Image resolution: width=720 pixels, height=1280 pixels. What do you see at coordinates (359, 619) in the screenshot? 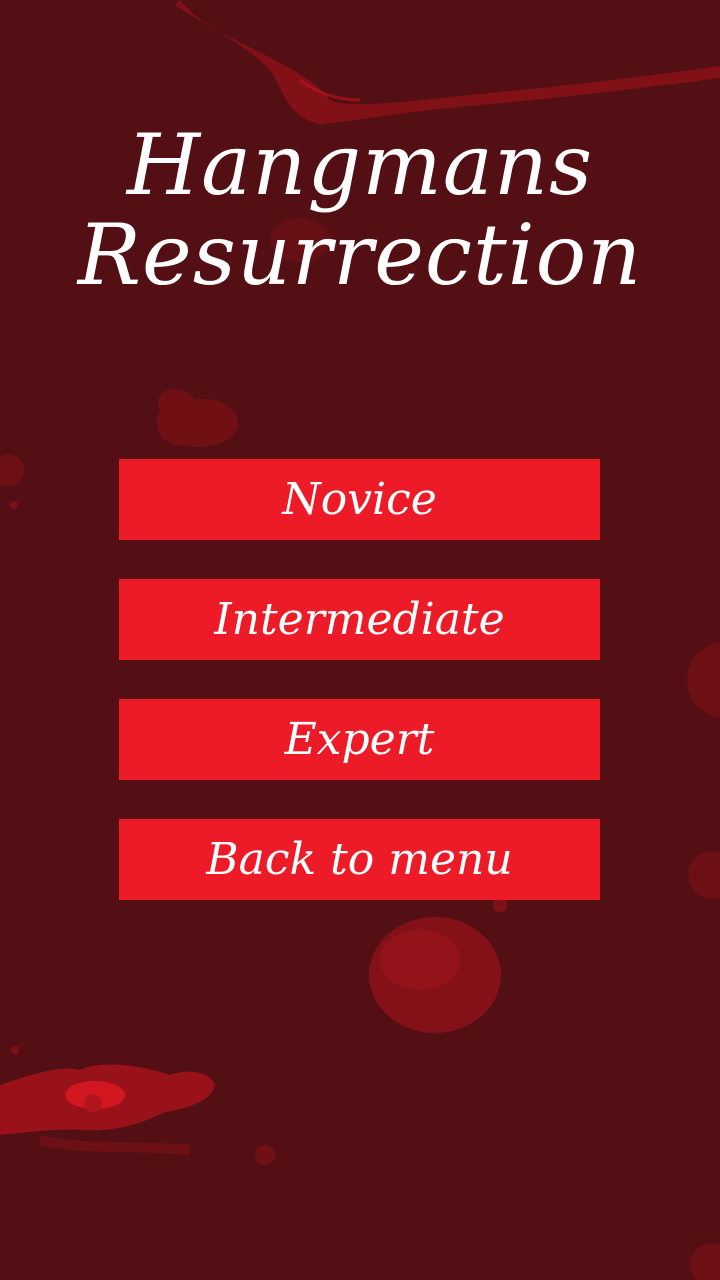
I see `intermediate-button: Intermediate` at bounding box center [359, 619].